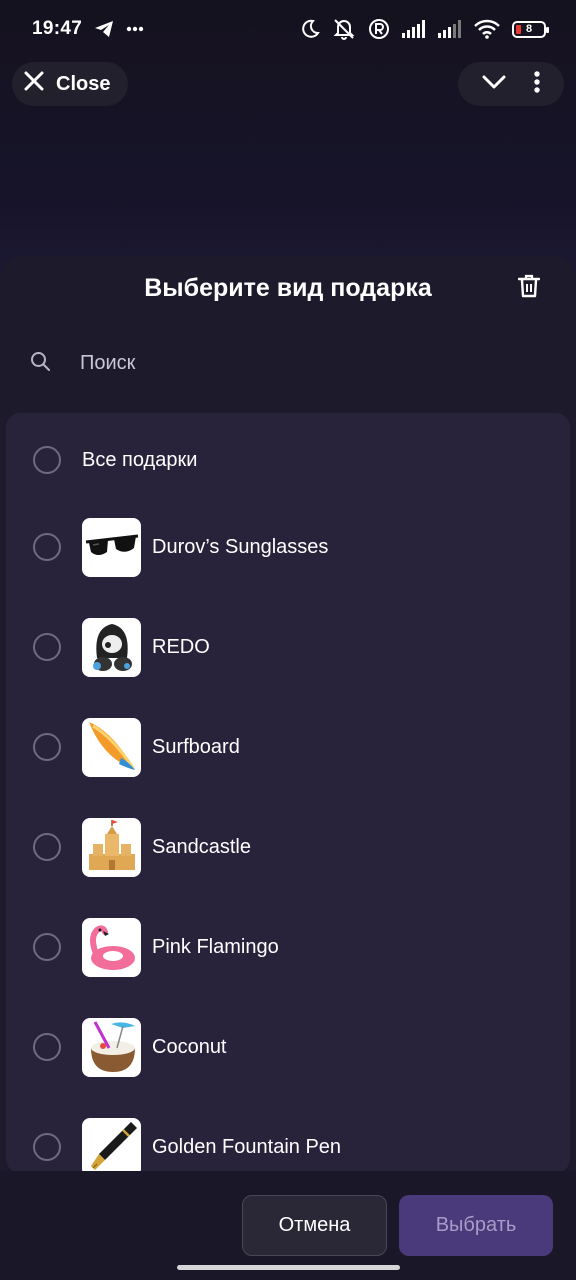 The width and height of the screenshot is (576, 1280). I want to click on wifi-icon, so click(487, 29).